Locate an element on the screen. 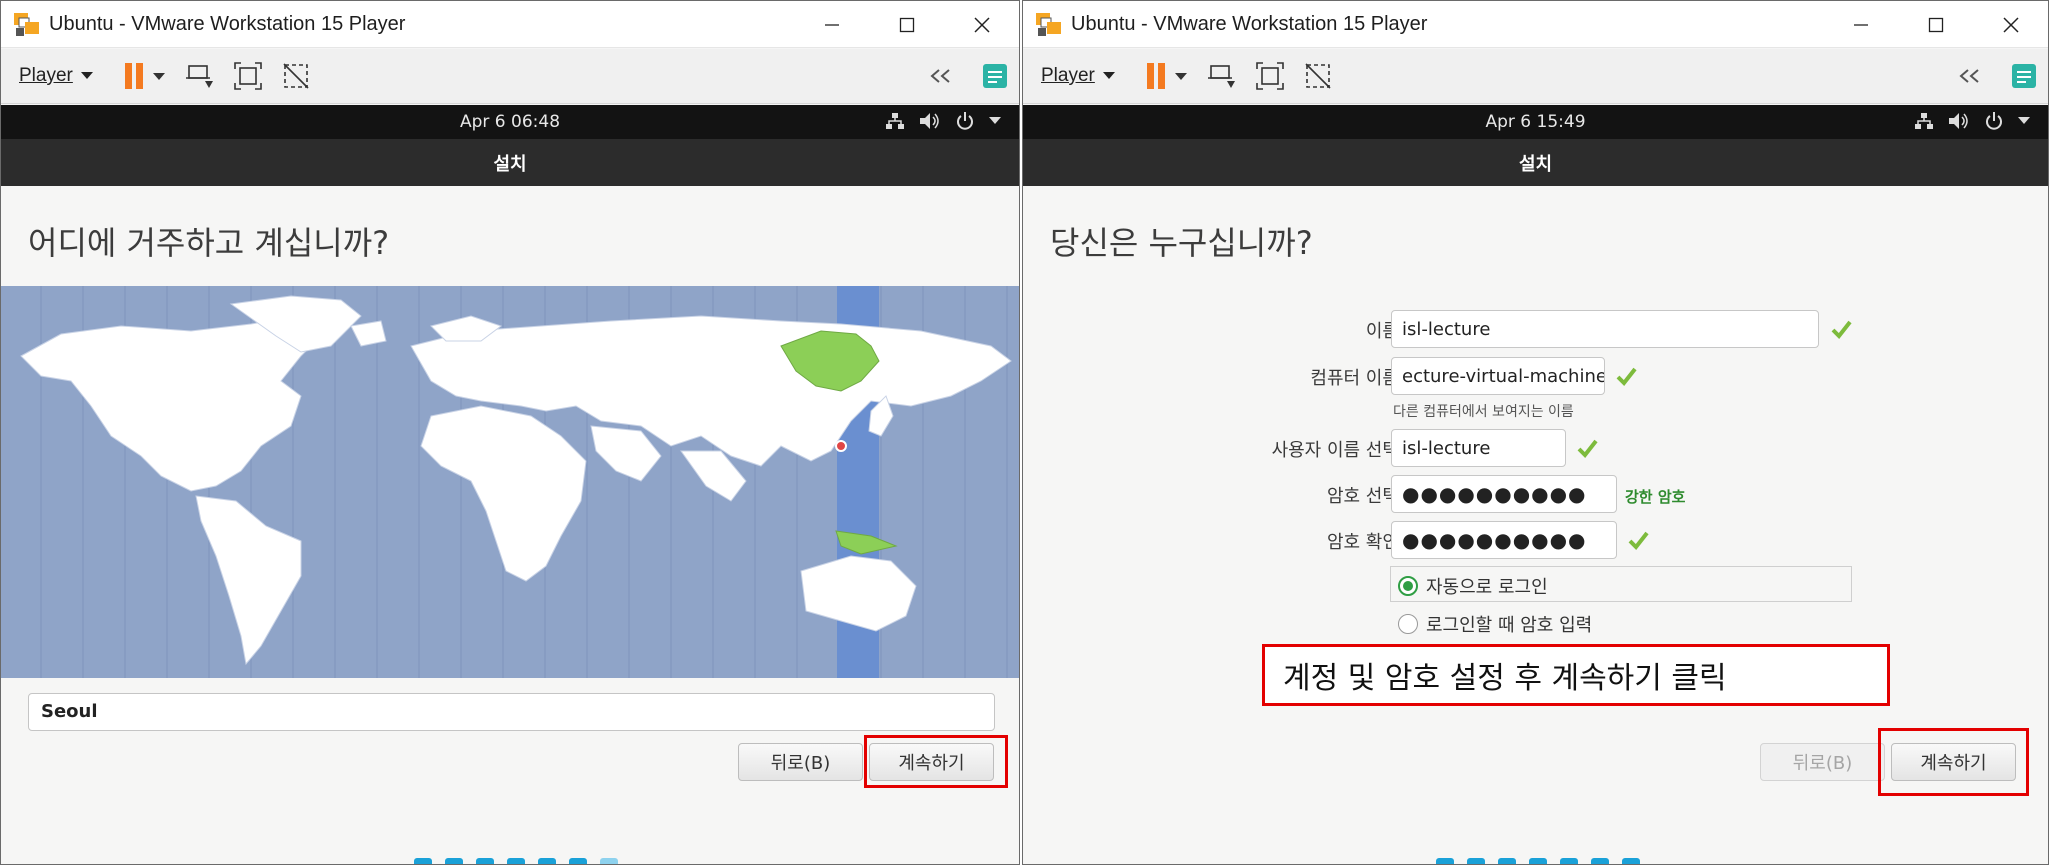 This screenshot has width=2049, height=865. timezone-city-input: Seoul is located at coordinates (511, 712).